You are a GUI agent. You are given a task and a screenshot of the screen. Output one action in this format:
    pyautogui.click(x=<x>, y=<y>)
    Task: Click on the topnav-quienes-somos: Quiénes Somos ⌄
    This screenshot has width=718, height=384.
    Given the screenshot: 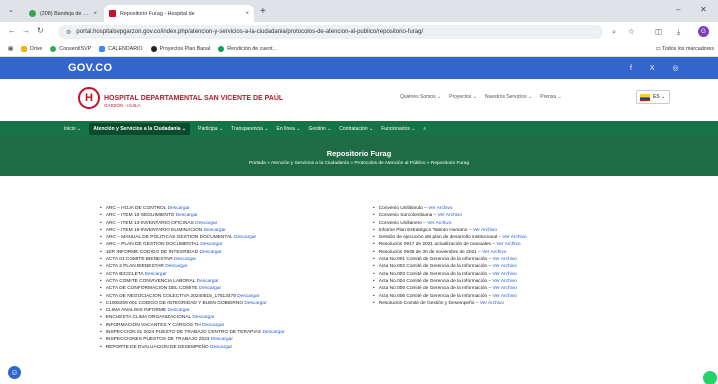 What is the action you would take?
    pyautogui.click(x=420, y=97)
    